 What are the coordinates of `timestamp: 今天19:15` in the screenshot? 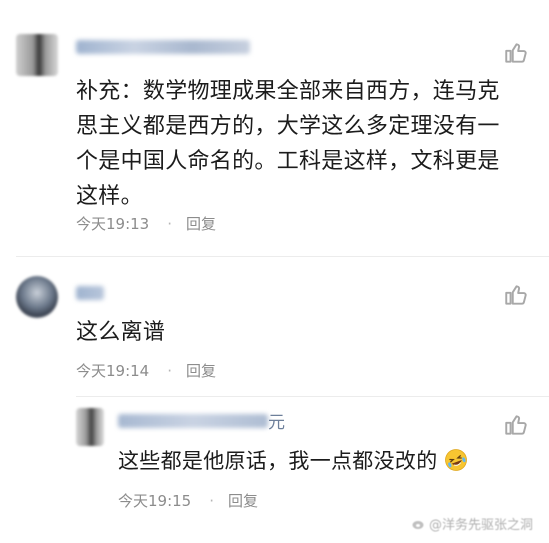 It's located at (155, 501).